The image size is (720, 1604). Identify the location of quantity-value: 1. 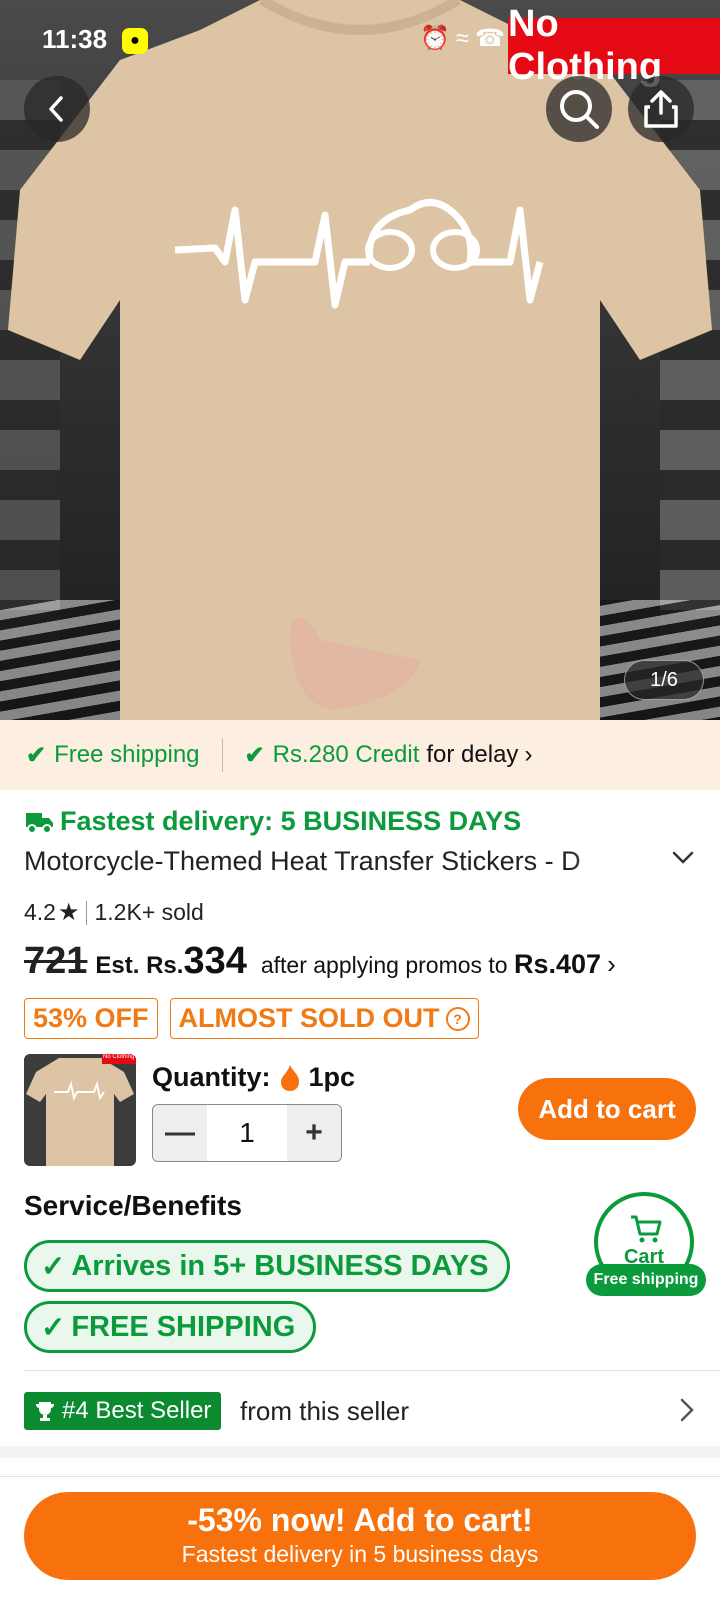
(247, 1133).